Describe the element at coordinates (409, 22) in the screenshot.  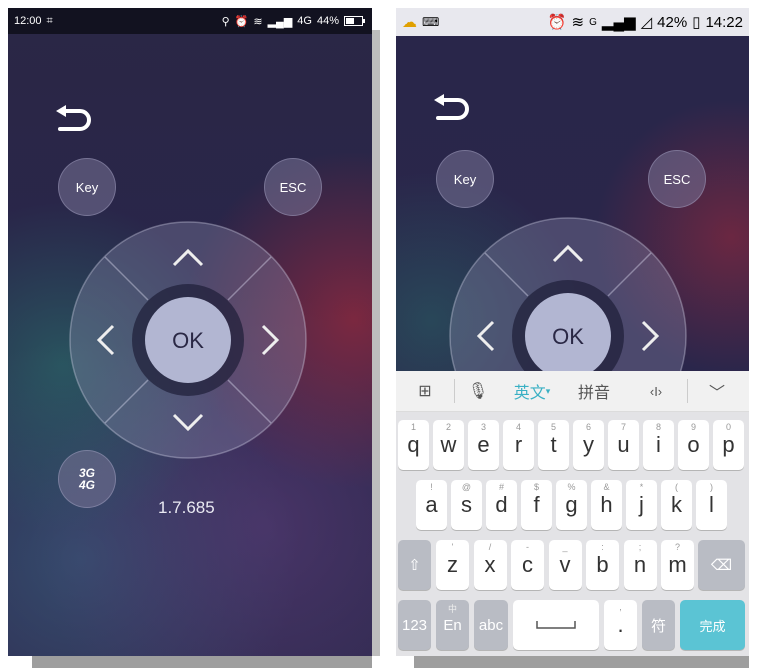
I see `weather-icon: ☁` at that location.